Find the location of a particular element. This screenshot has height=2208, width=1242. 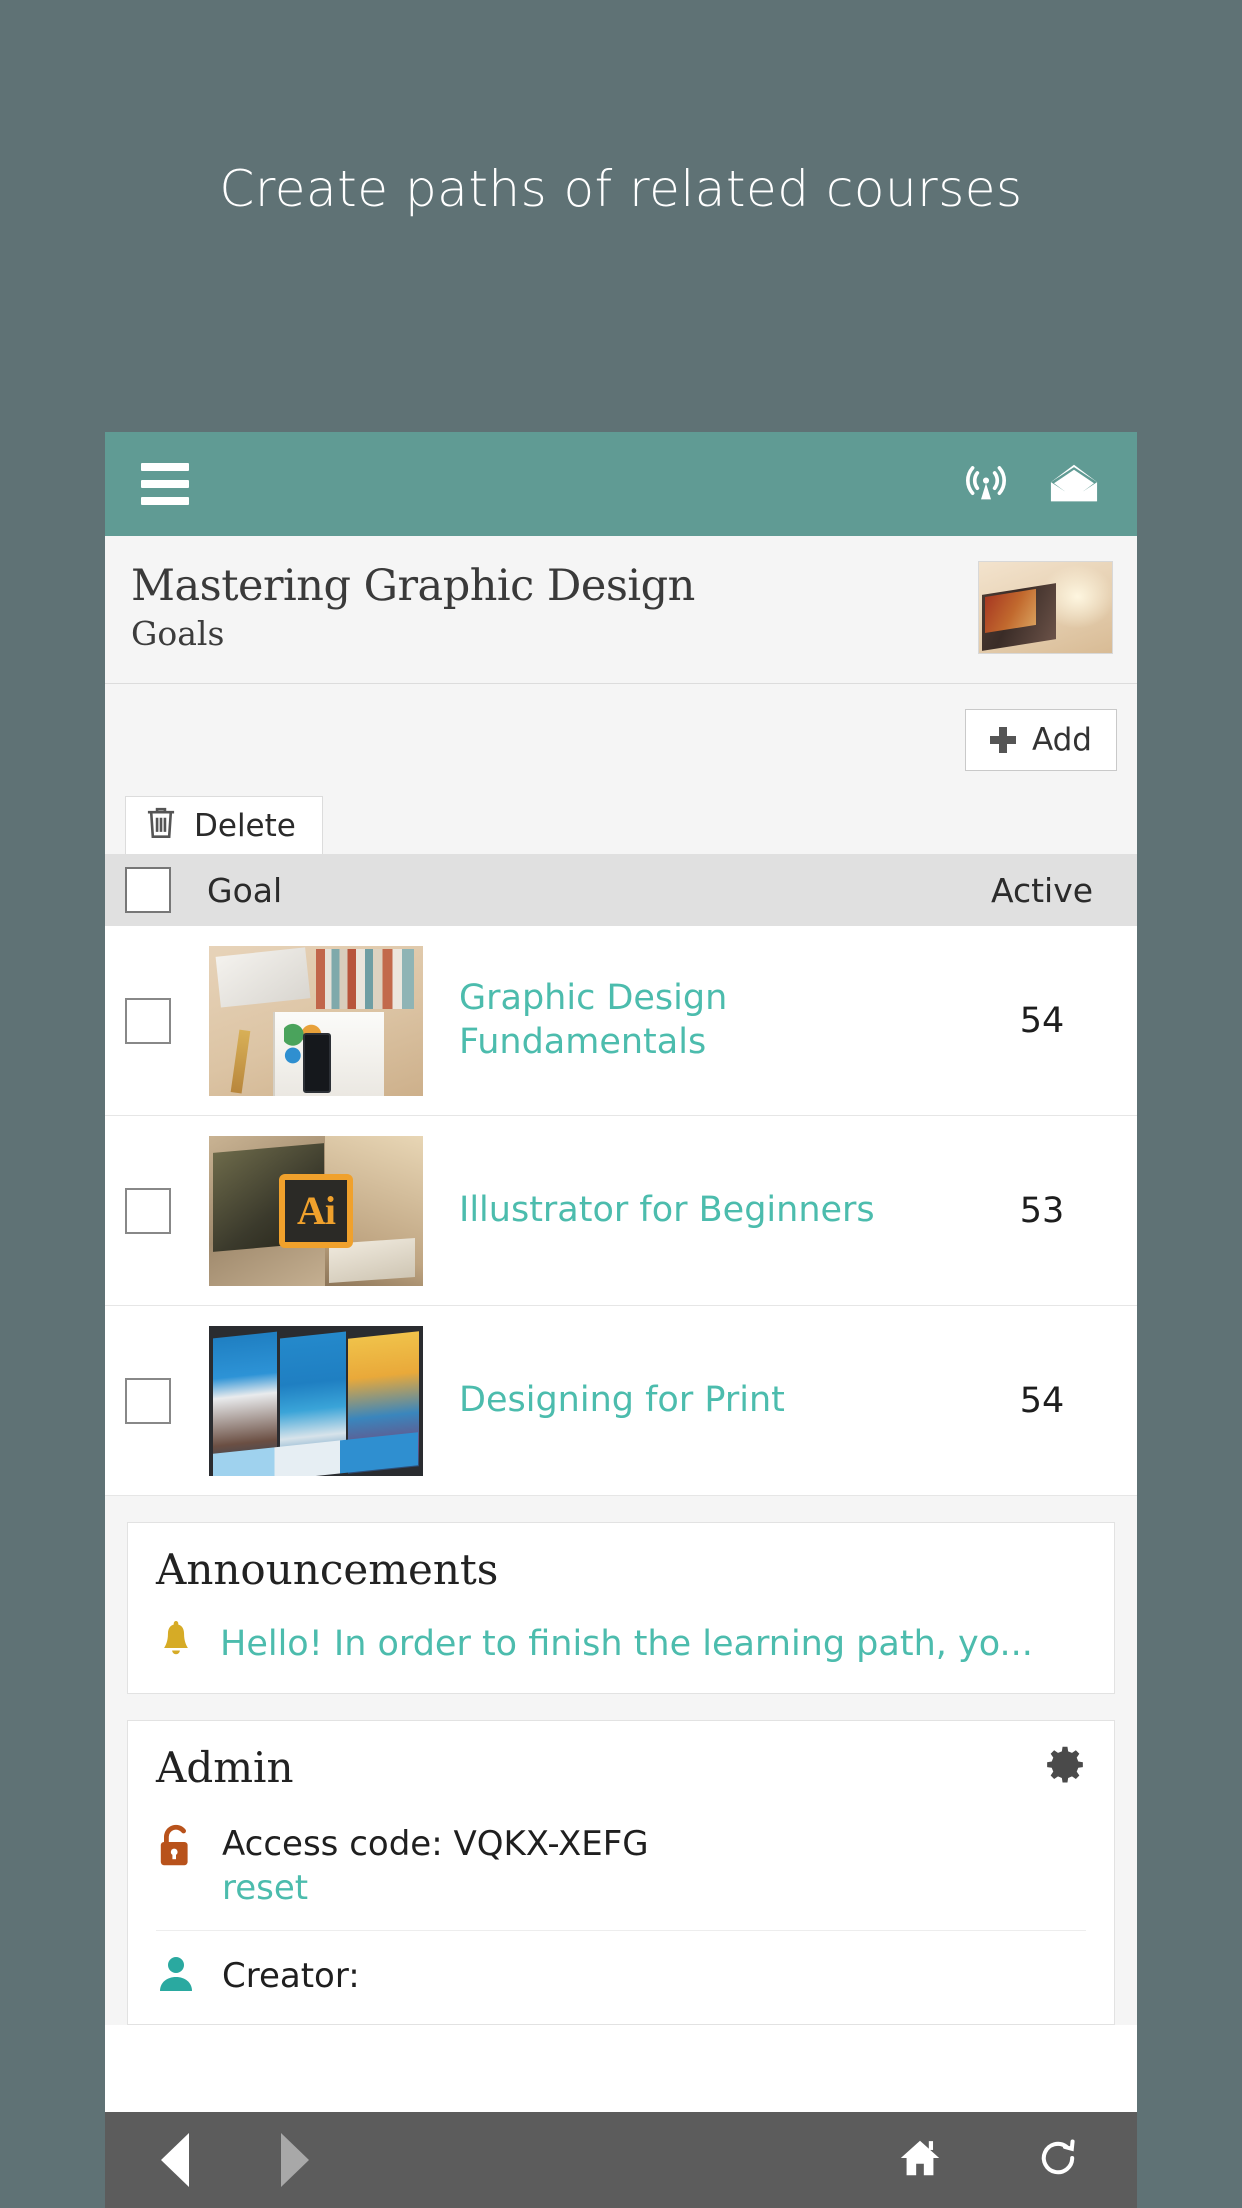

nav-right-group is located at coordinates (989, 2160).